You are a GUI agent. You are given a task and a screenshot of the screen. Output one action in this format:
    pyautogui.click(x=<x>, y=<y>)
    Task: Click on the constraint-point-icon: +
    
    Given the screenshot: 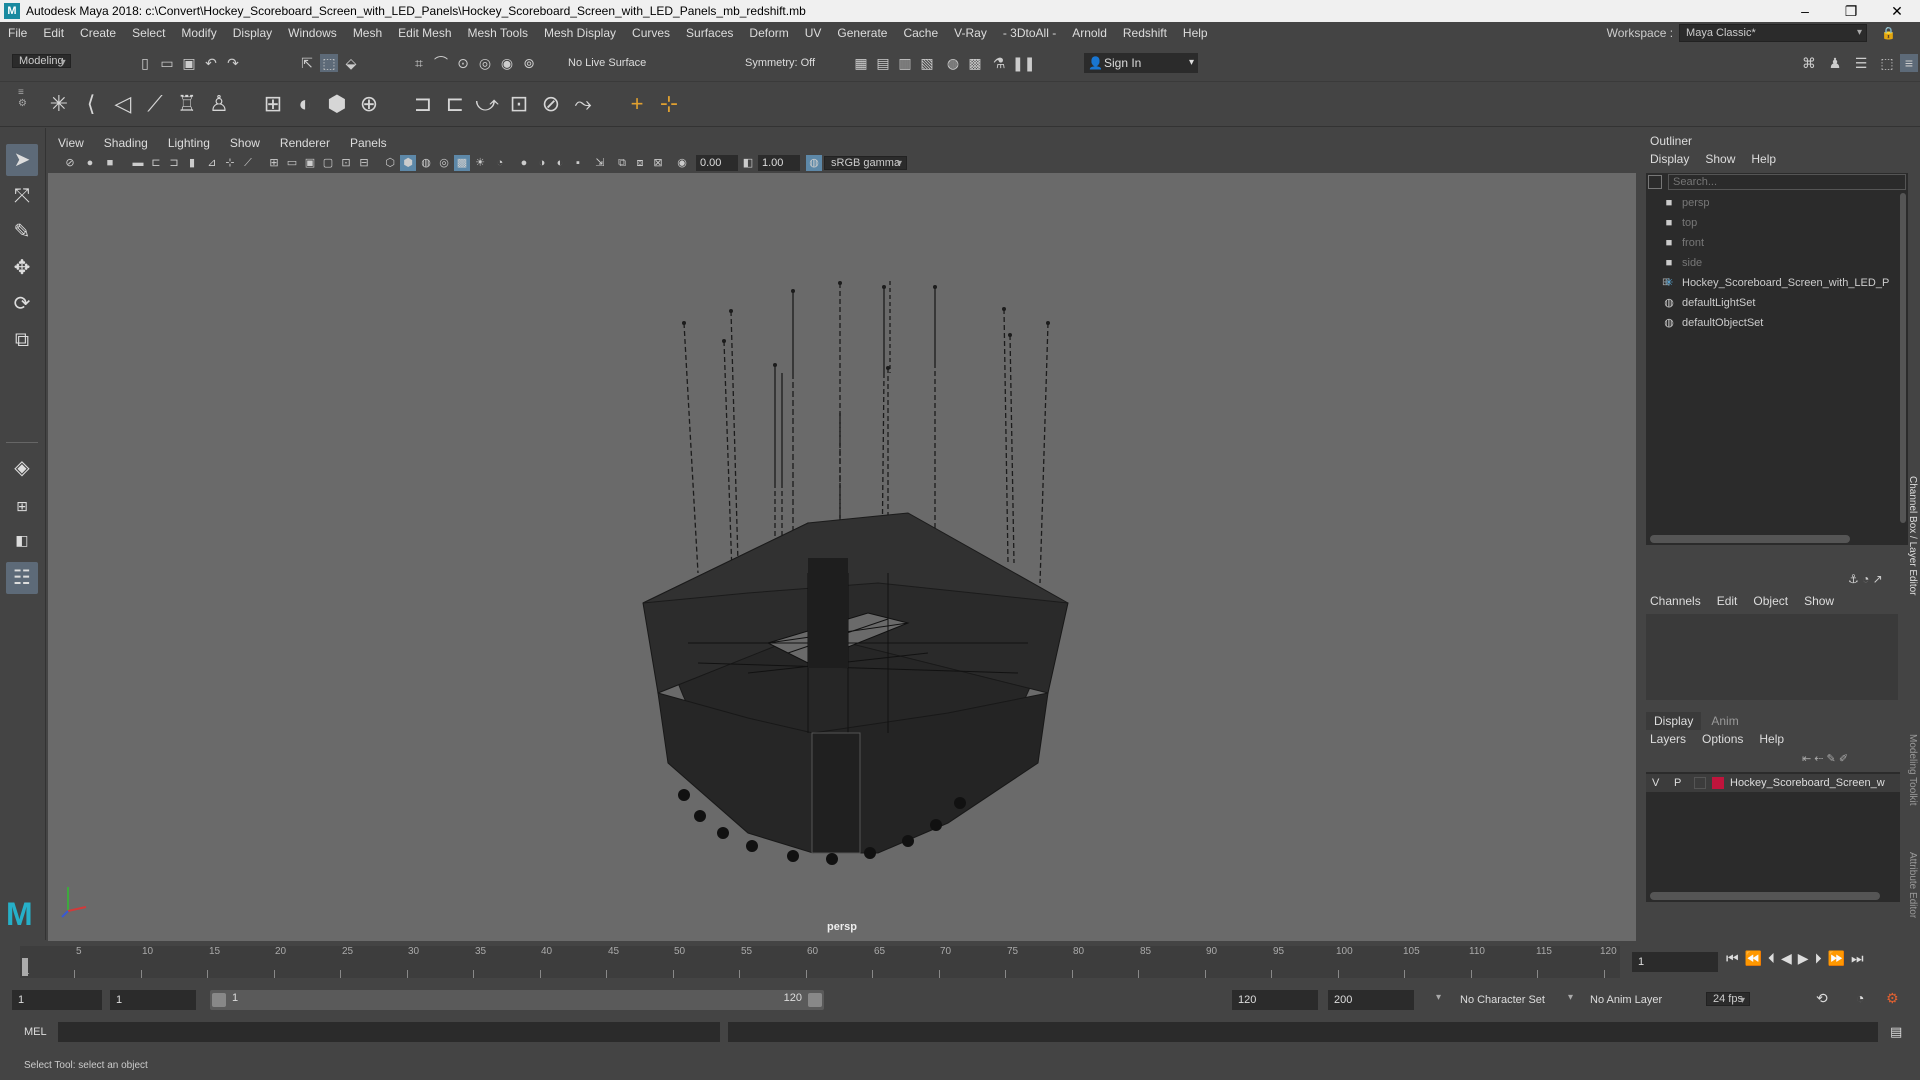 What is the action you would take?
    pyautogui.click(x=637, y=104)
    